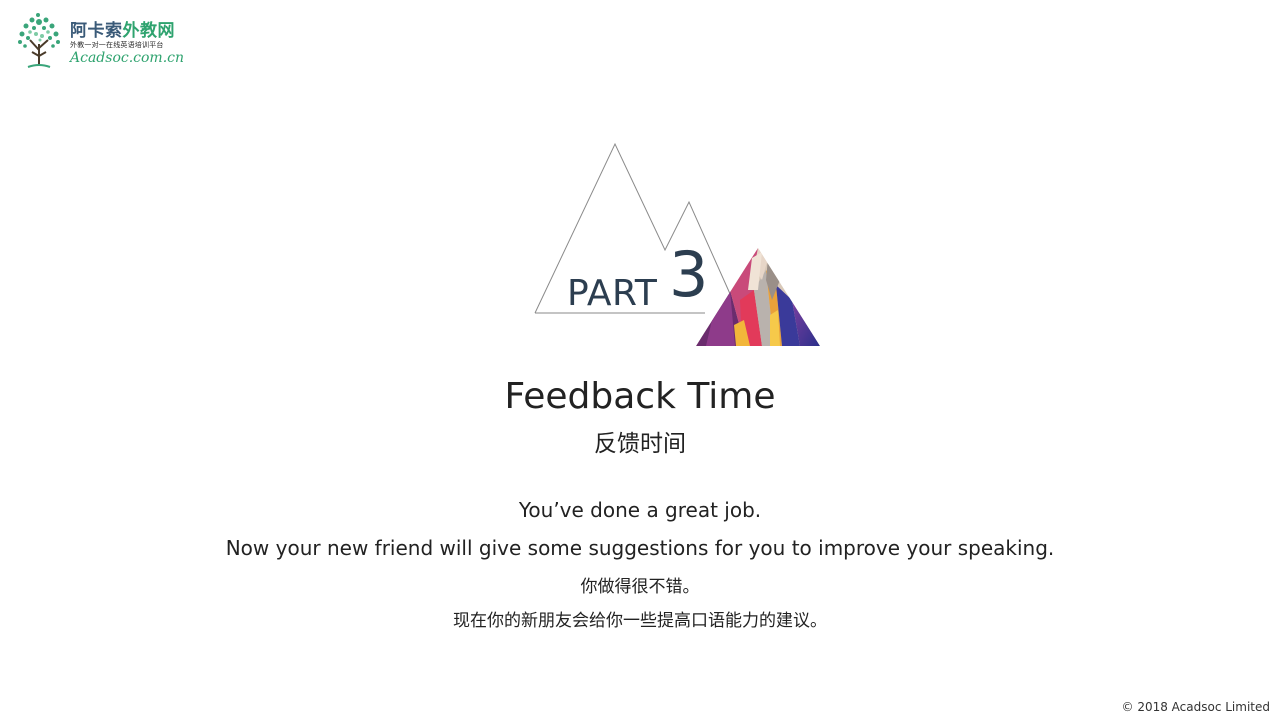 The width and height of the screenshot is (1280, 720). I want to click on photo-triangle, so click(758, 297).